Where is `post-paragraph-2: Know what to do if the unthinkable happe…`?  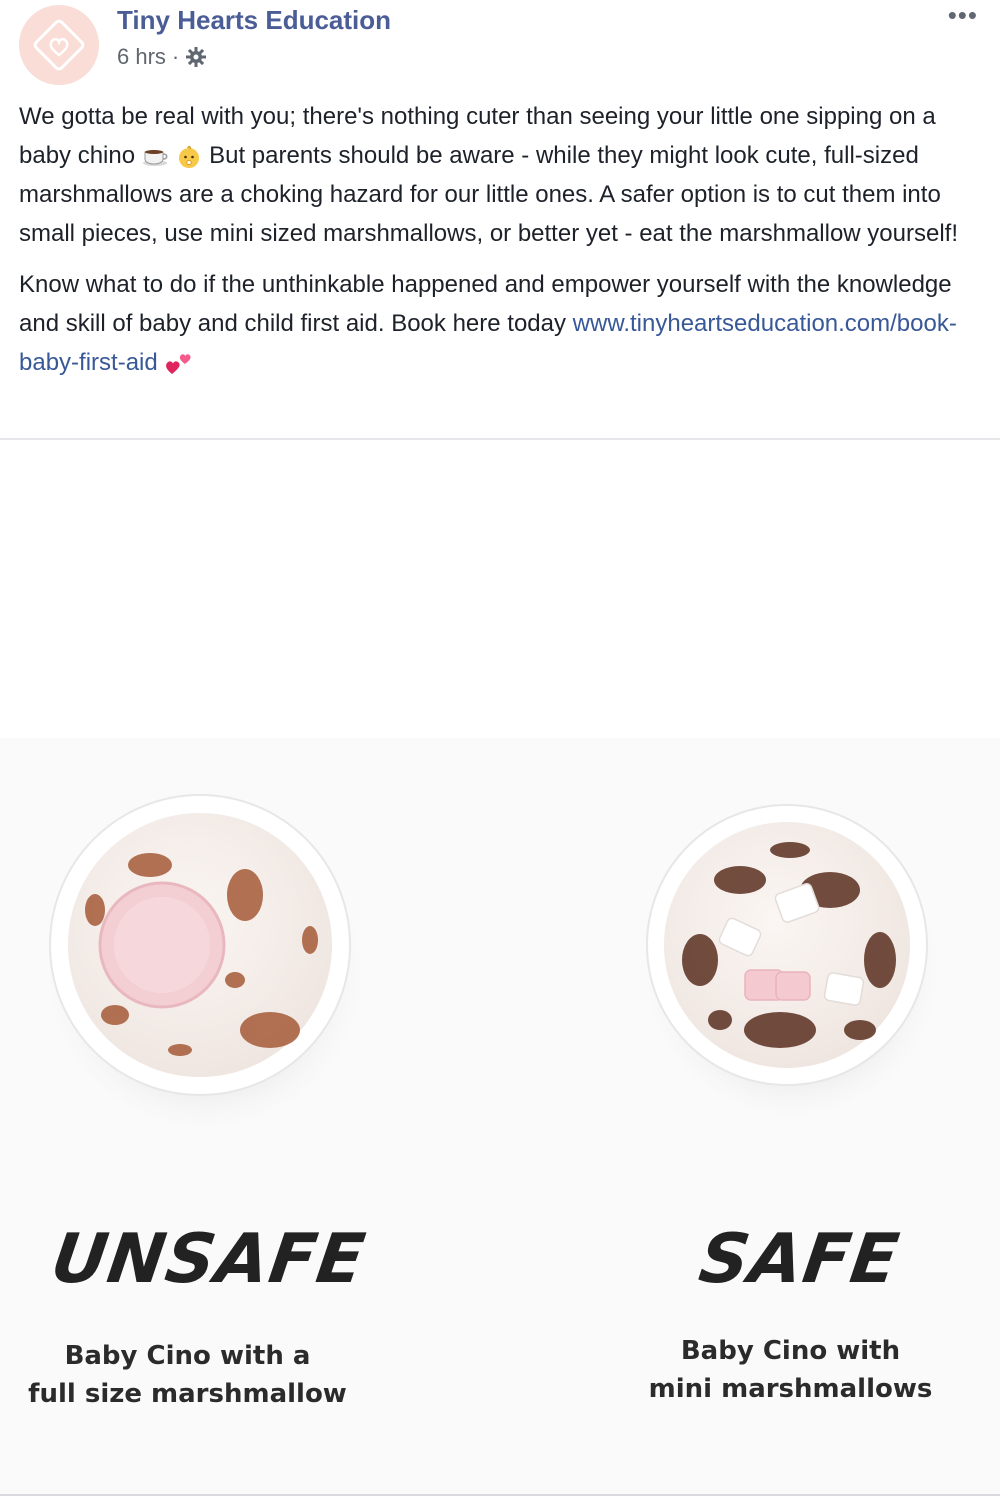 post-paragraph-2: Know what to do if the unthinkable happe… is located at coordinates (501, 323).